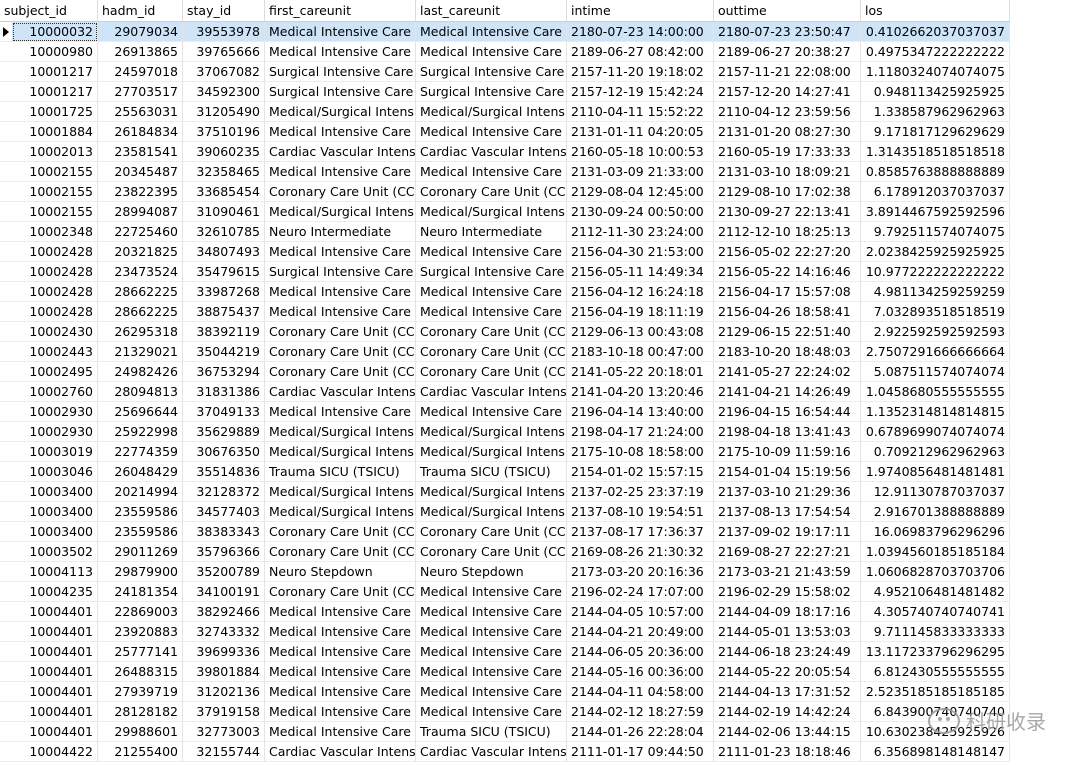 This screenshot has height=765, width=1080. Describe the element at coordinates (140, 532) in the screenshot. I see `cell-hadm-id: 23559586` at that location.